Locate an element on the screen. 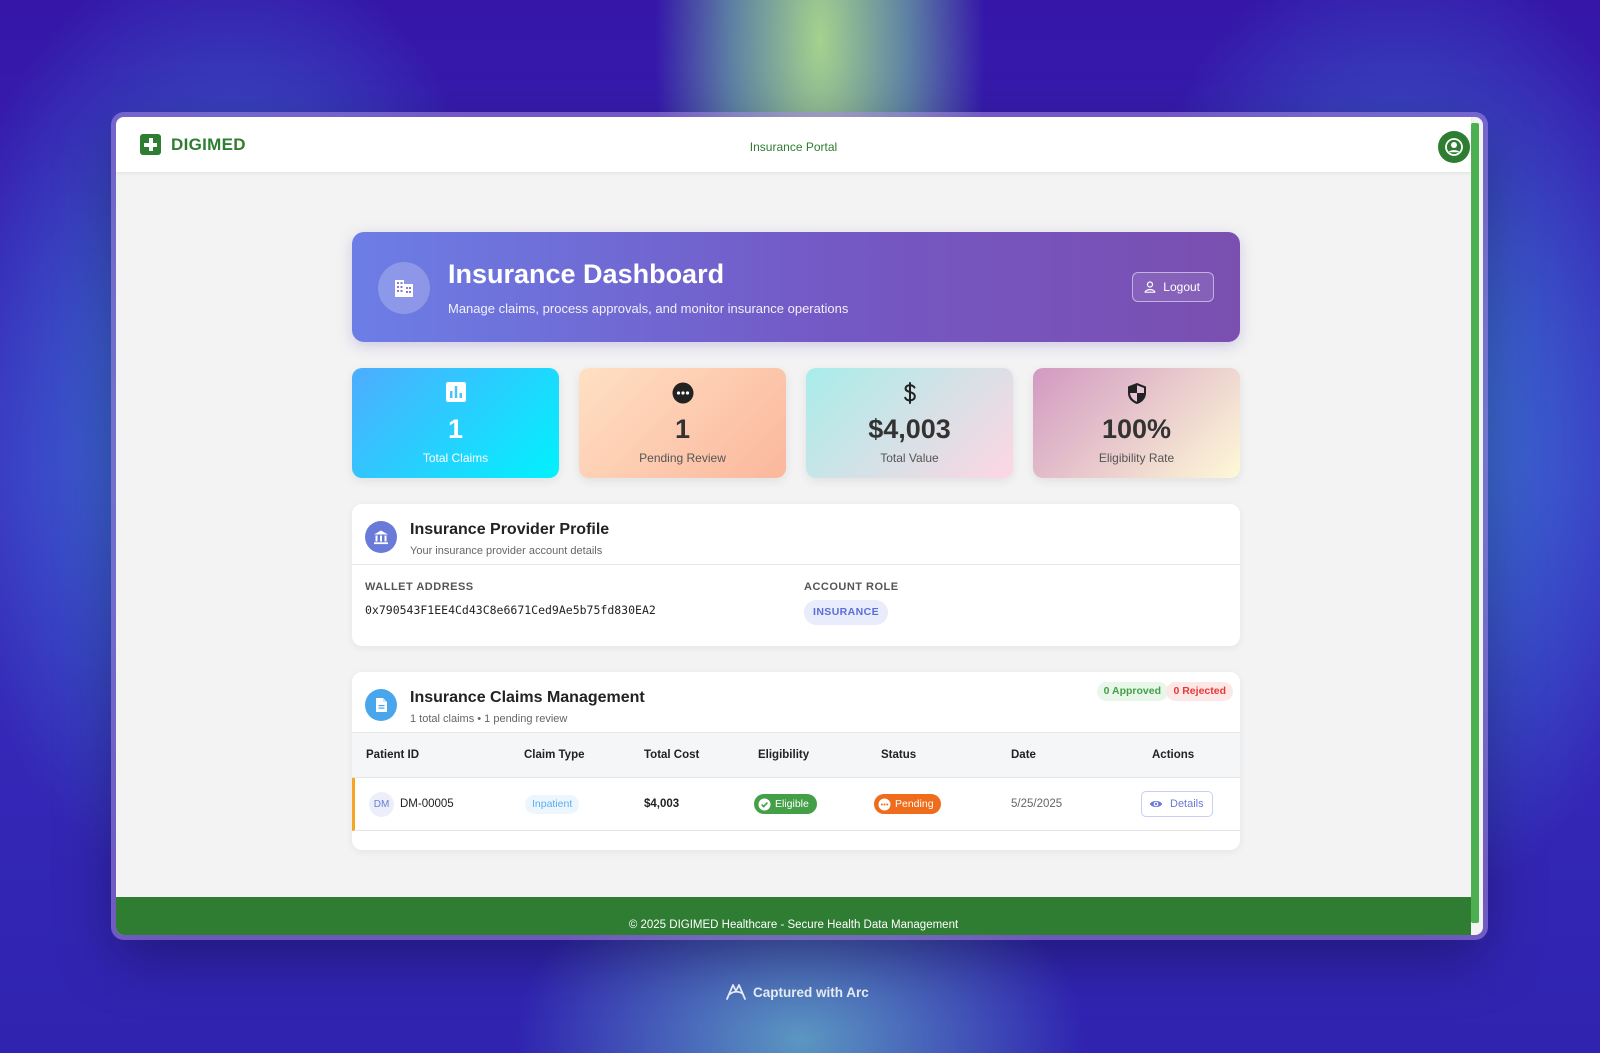  rejected-count-badge: 0 Rejected is located at coordinates (1199, 691).